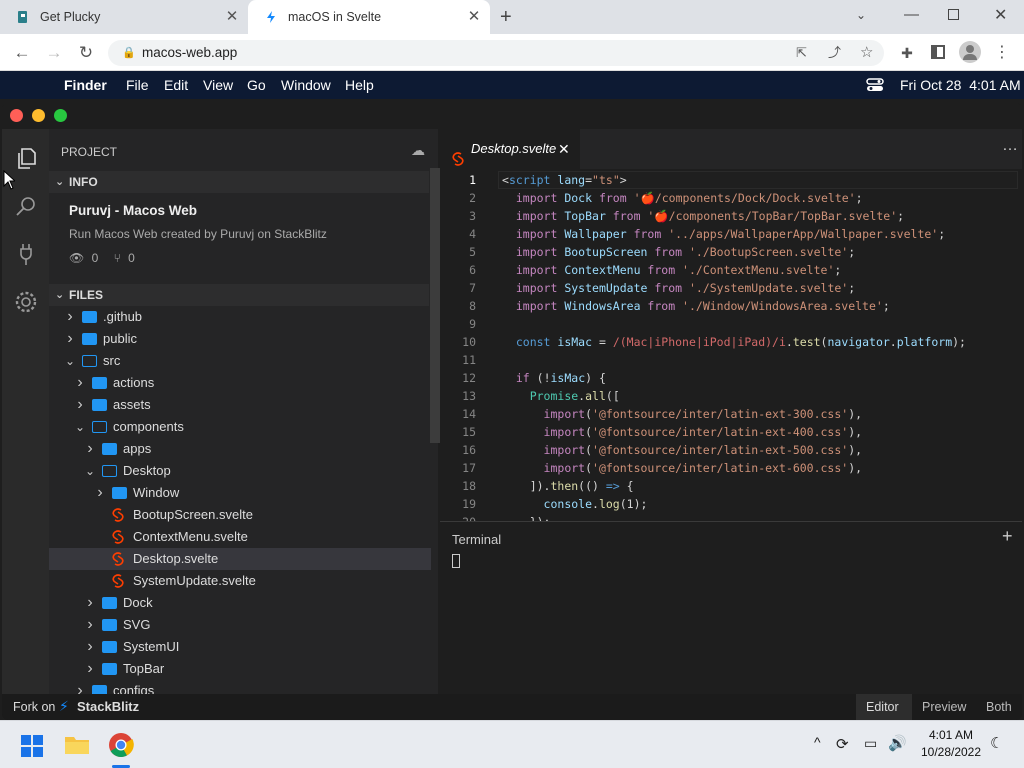 The height and width of the screenshot is (768, 1024). Describe the element at coordinates (599, 234) in the screenshot. I see `code-token: Wallpaper` at that location.